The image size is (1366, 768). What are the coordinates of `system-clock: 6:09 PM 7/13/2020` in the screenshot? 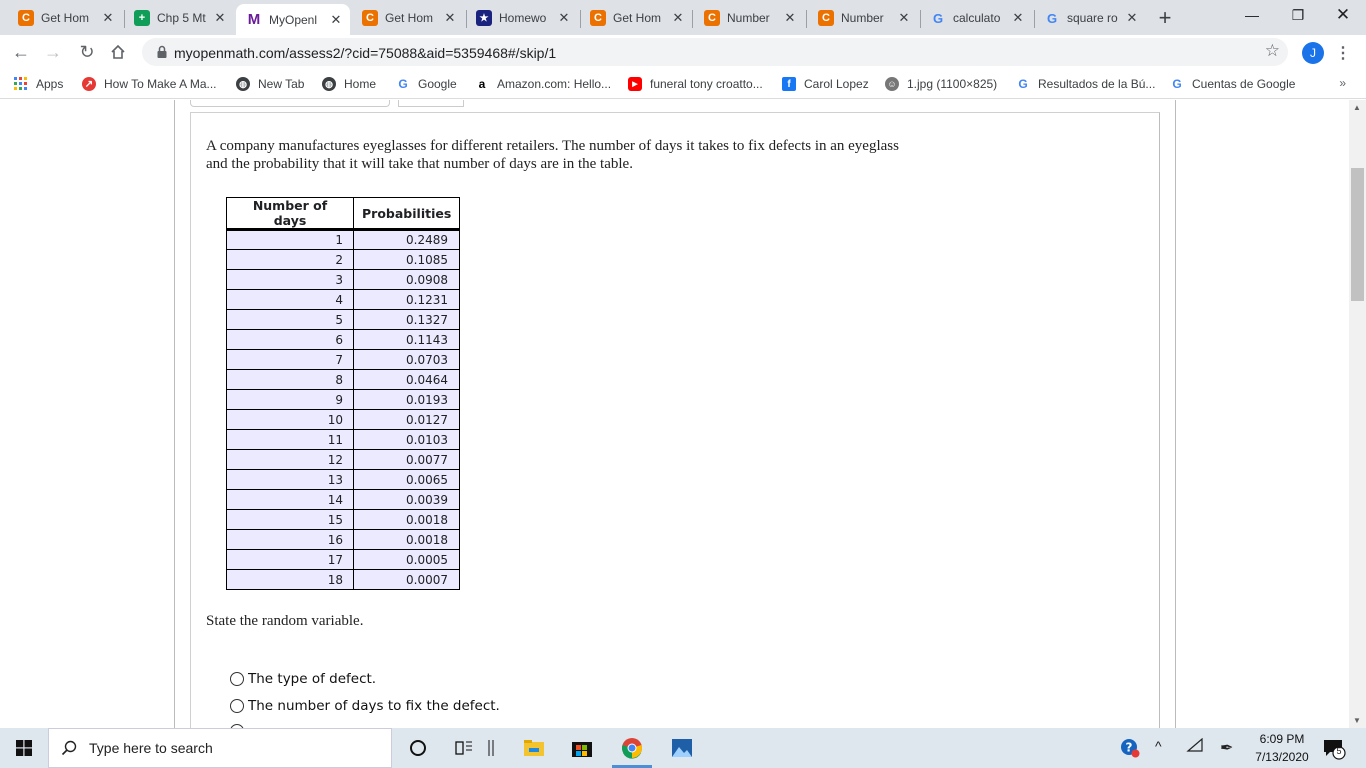 It's located at (1282, 748).